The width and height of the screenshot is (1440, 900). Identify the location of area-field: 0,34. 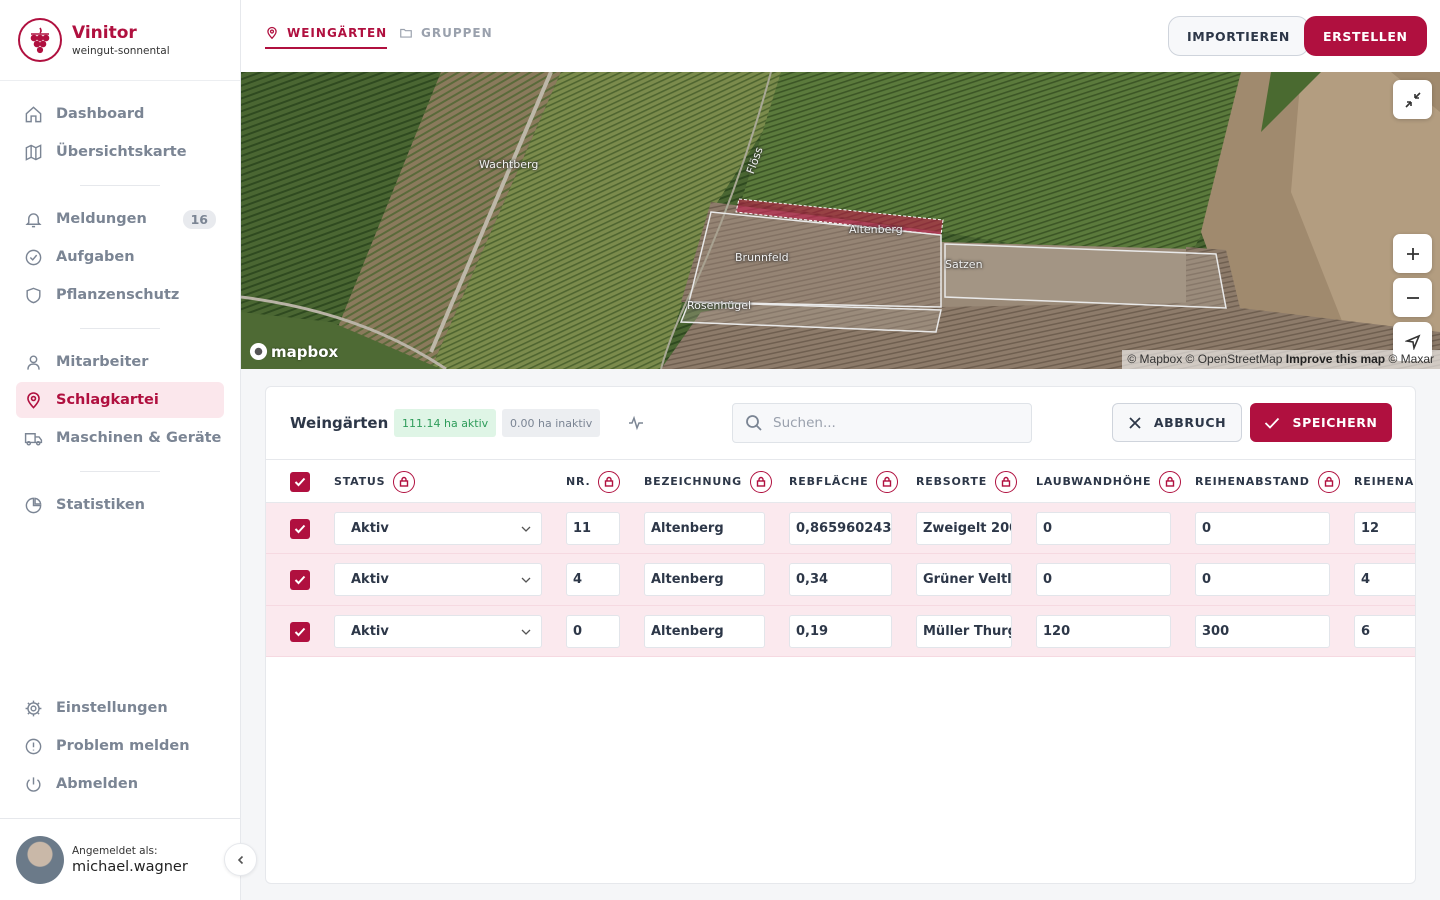
(840, 579).